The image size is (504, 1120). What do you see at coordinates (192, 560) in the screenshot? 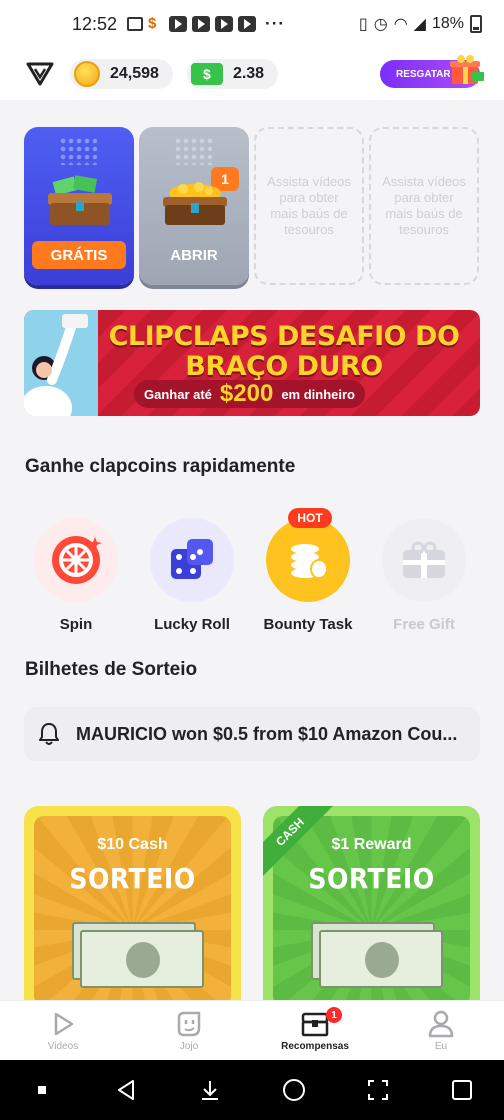
I see `dice-icon` at bounding box center [192, 560].